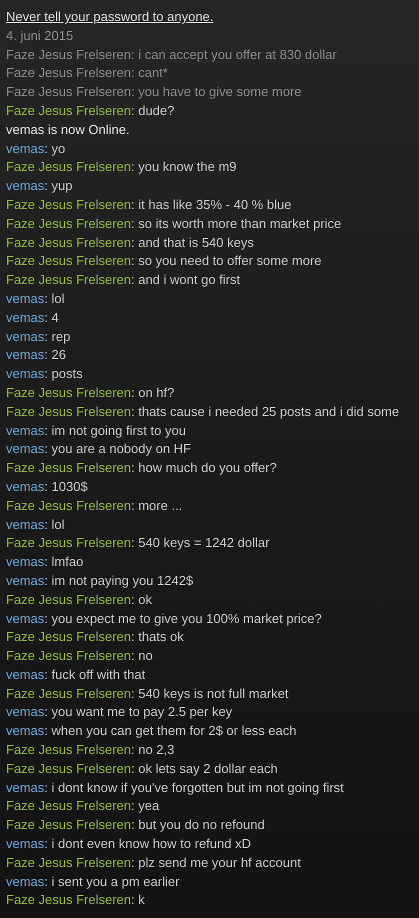  Describe the element at coordinates (119, 712) in the screenshot. I see `chat-message: vemas: you want me to pay 2.5 per key` at that location.